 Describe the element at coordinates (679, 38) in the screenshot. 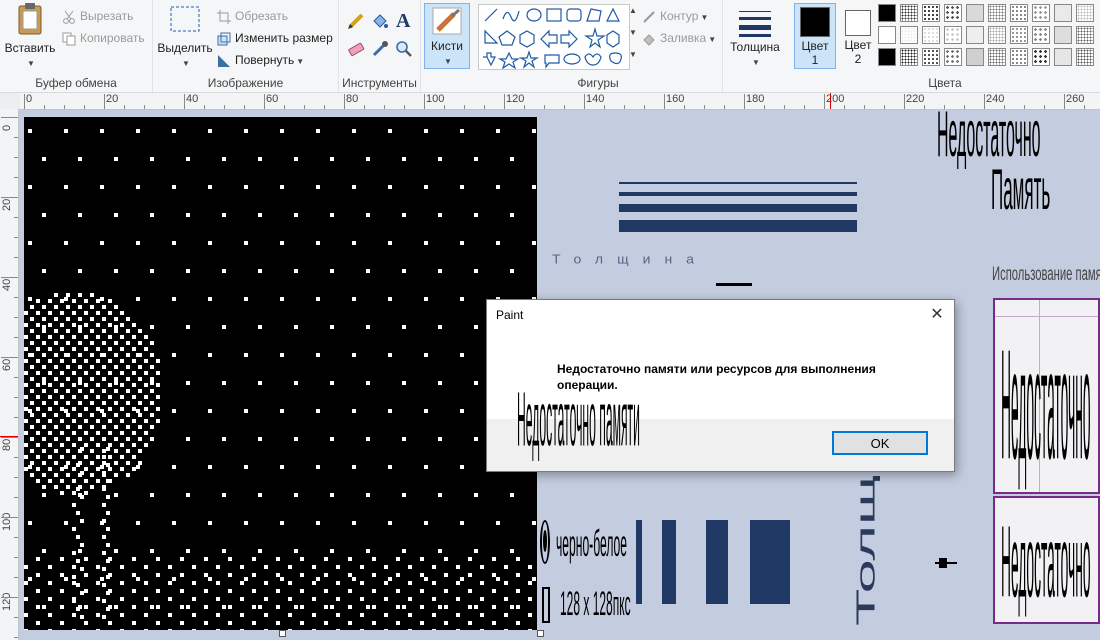

I see `fill-button: Заливка ▼` at that location.